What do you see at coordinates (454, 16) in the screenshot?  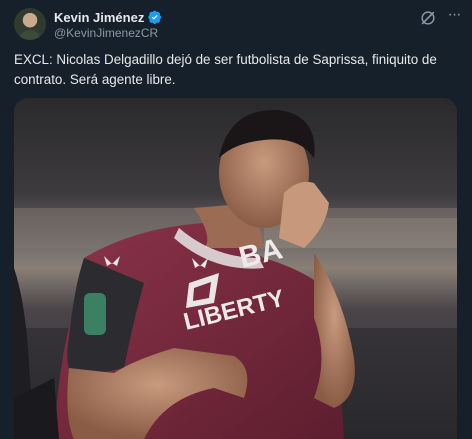 I see `more-icon: ···` at bounding box center [454, 16].